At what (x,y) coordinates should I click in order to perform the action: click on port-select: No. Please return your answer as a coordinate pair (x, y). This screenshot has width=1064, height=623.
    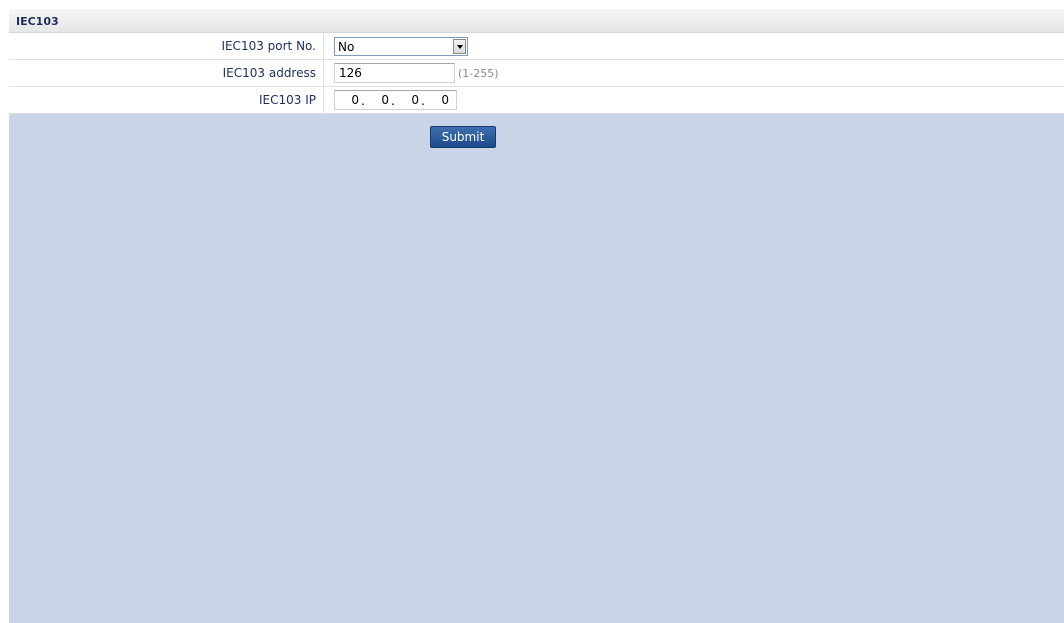
    Looking at the image, I should click on (401, 46).